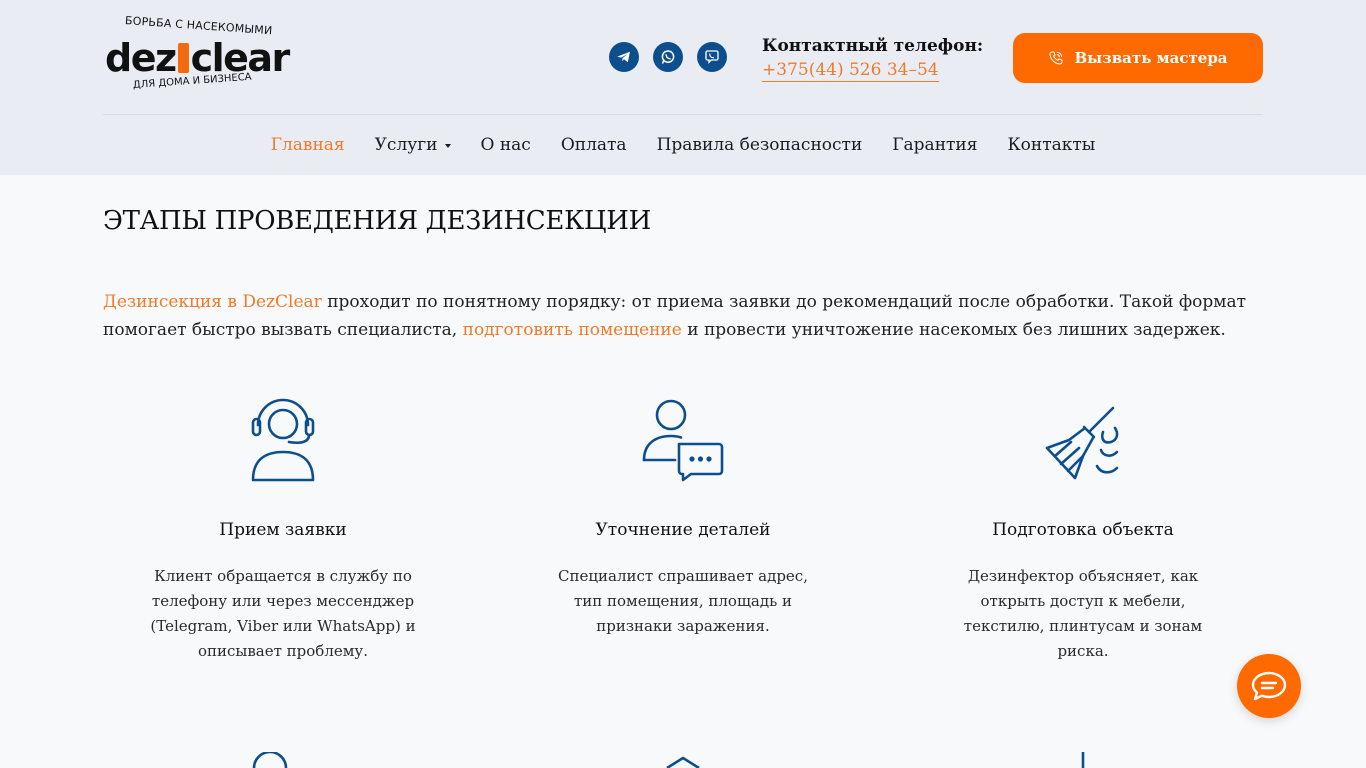  I want to click on nav-item-contacts: Контакты, so click(1051, 145).